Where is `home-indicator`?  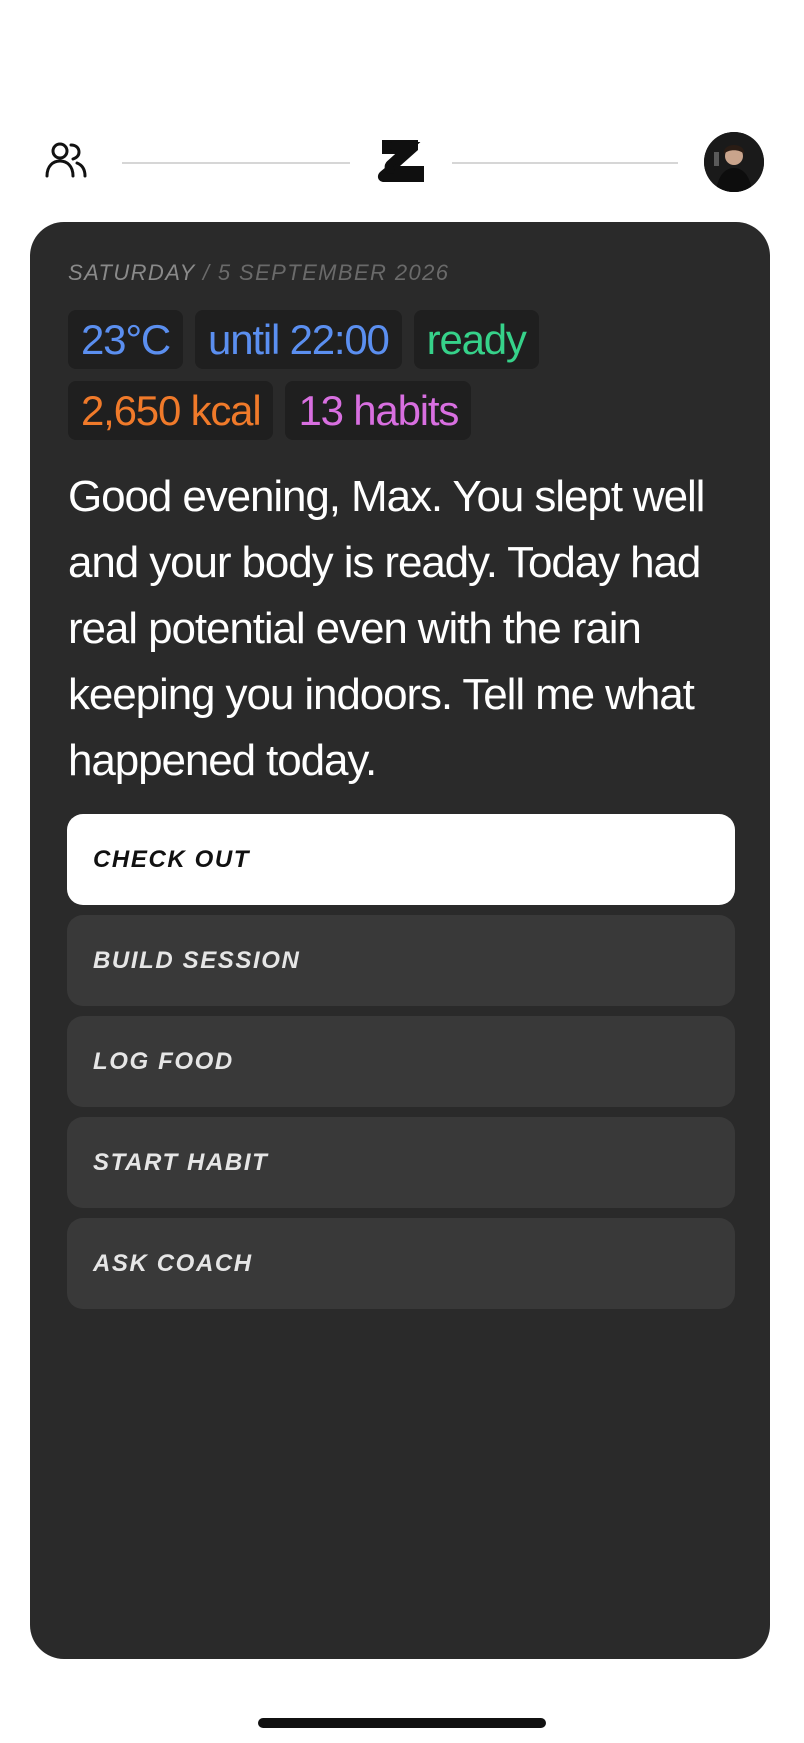 home-indicator is located at coordinates (402, 1723).